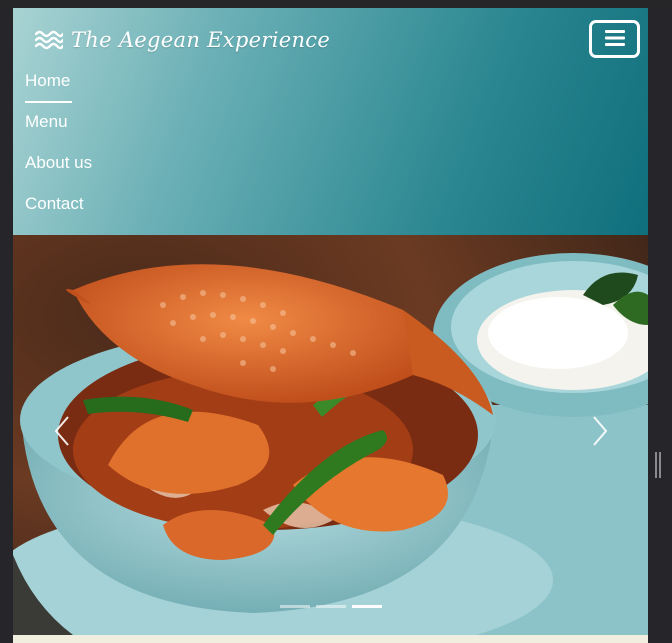 Image resolution: width=672 pixels, height=643 pixels. What do you see at coordinates (175, 88) in the screenshot?
I see `nav-item-home: Home` at bounding box center [175, 88].